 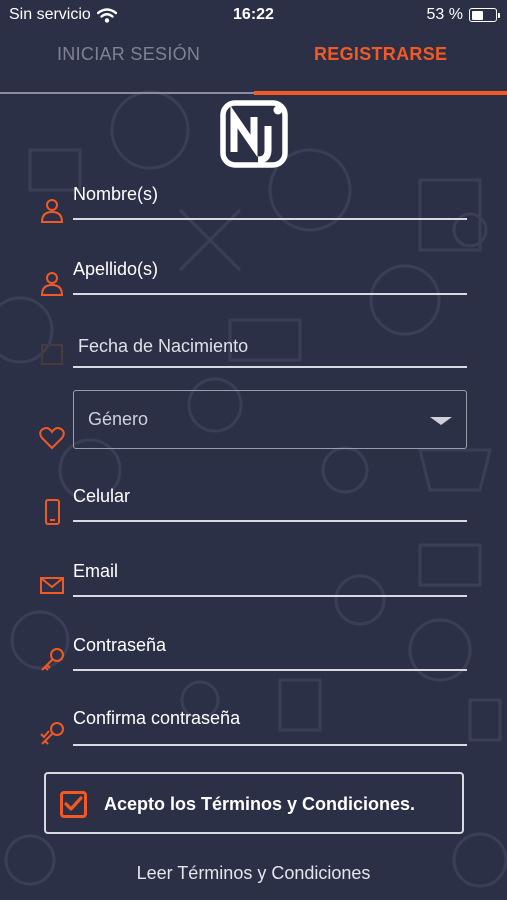 What do you see at coordinates (253, 505) in the screenshot?
I see `phone-field: Celular` at bounding box center [253, 505].